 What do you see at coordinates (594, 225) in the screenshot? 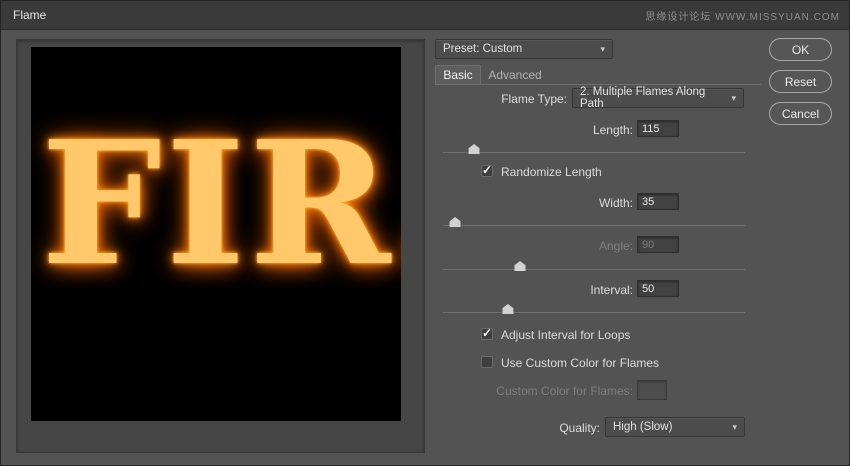
I see `width-slider-track` at bounding box center [594, 225].